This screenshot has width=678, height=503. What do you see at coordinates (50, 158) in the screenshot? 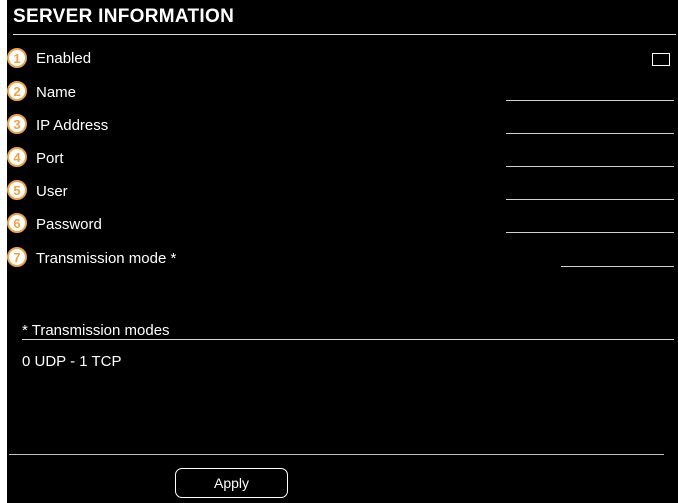
I see `port-label: Port` at bounding box center [50, 158].